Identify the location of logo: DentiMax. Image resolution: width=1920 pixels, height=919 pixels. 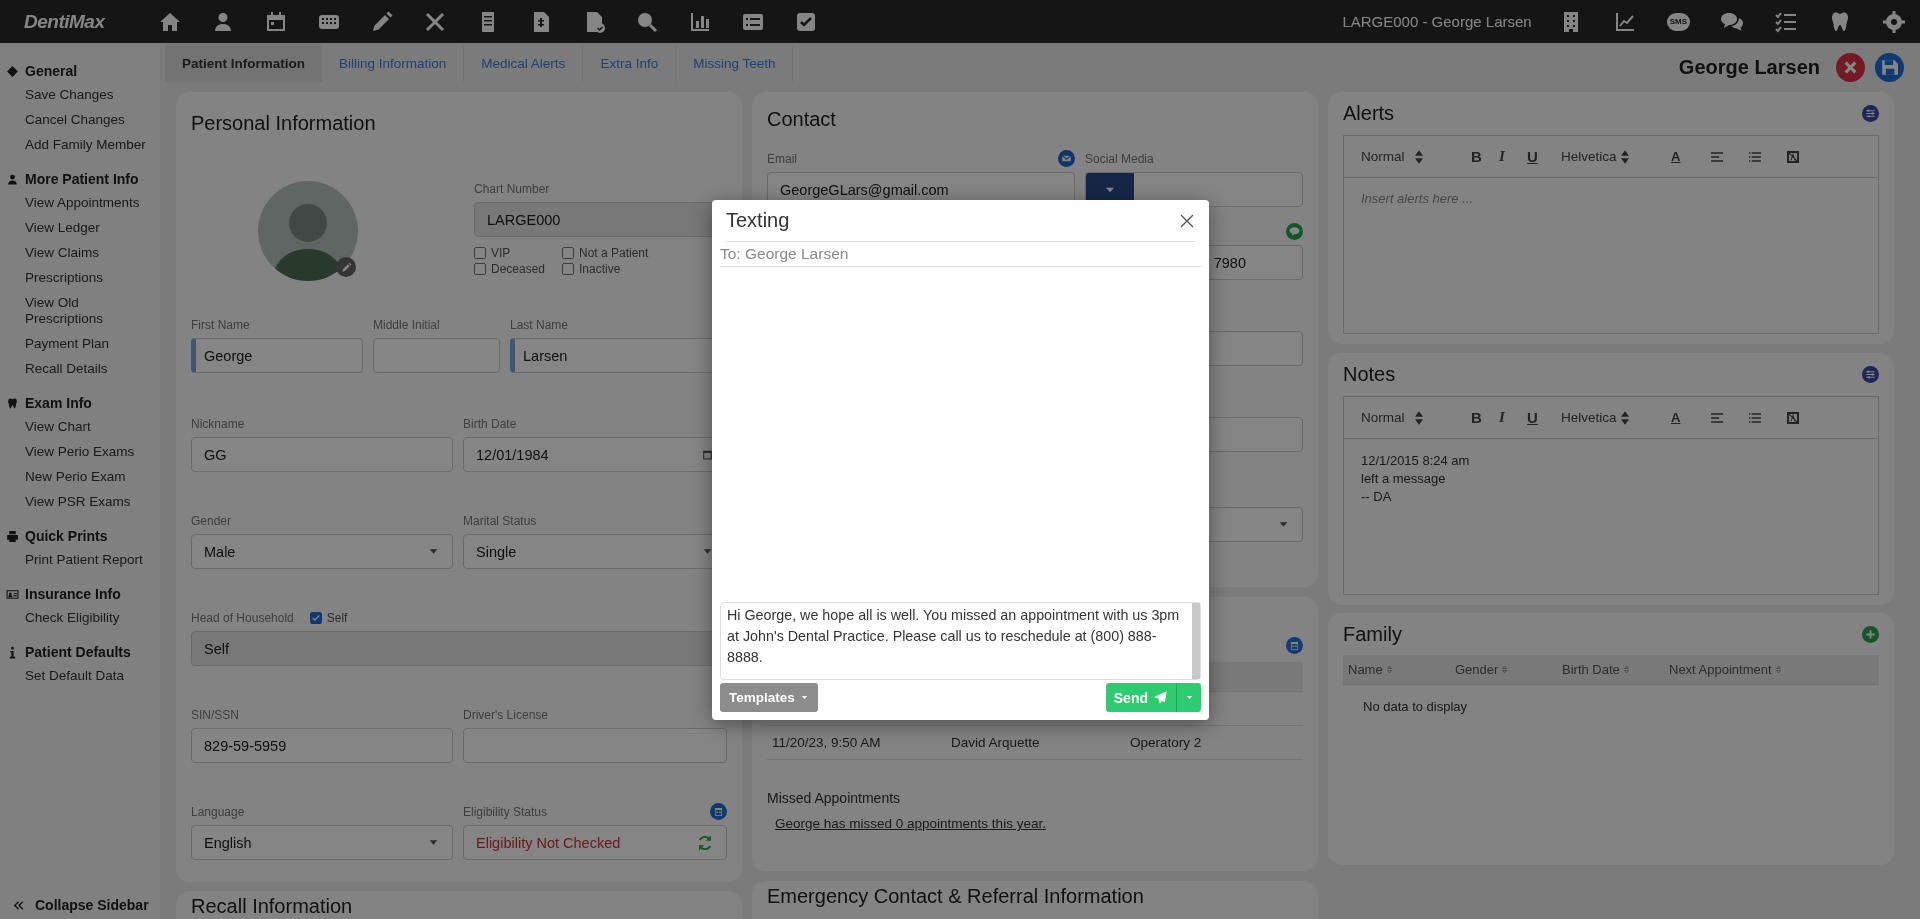
(91, 21).